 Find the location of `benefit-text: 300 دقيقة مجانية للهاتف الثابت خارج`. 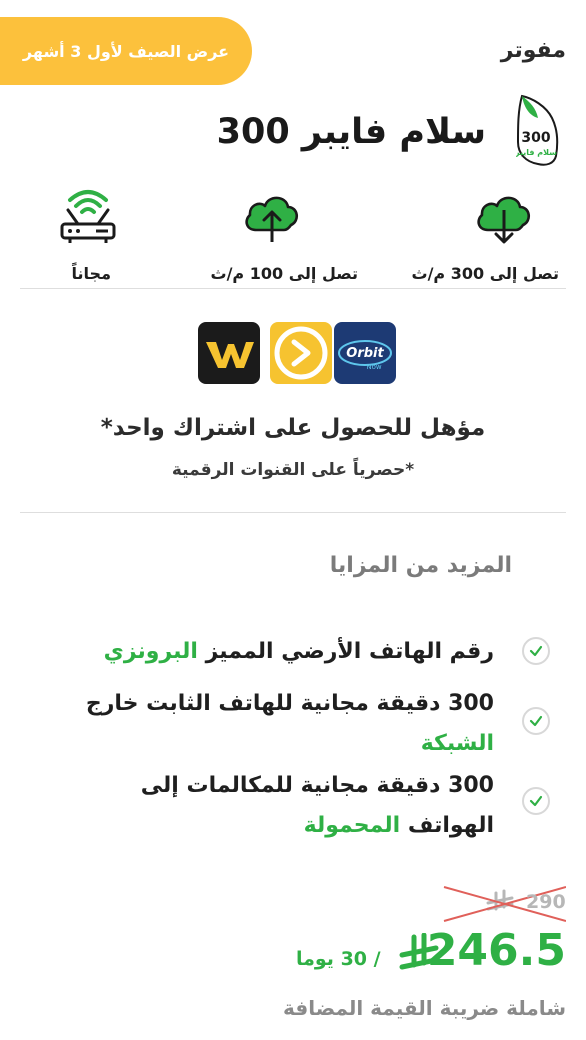

benefit-text: 300 دقيقة مجانية للهاتف الثابت خارج is located at coordinates (289, 703).